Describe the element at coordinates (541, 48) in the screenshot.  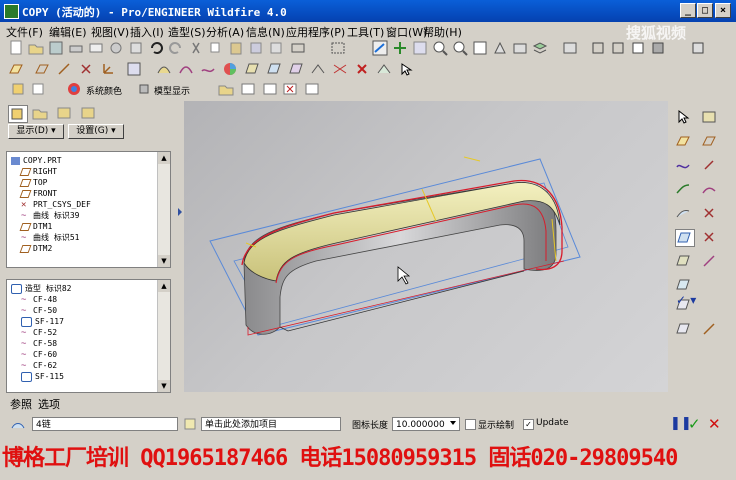
I see `layers-icon` at that location.